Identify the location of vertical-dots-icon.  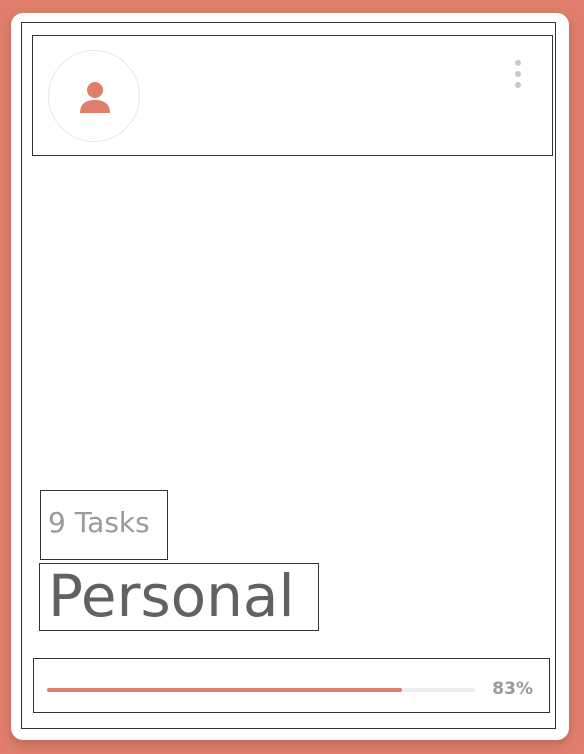
(518, 77).